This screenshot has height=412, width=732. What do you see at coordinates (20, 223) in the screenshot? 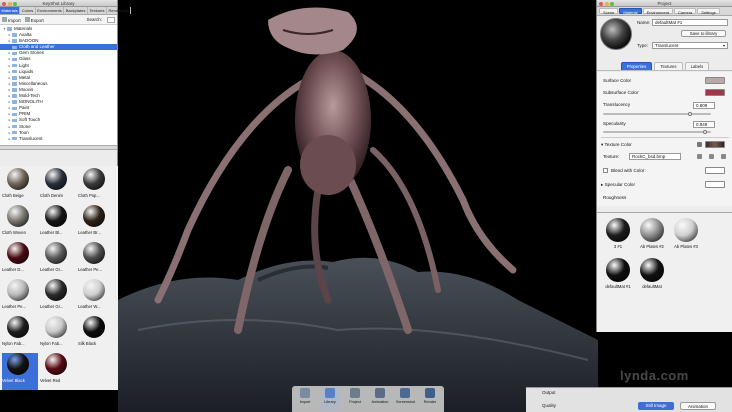
I see `material-swatch: Cloth Woven` at bounding box center [20, 223].